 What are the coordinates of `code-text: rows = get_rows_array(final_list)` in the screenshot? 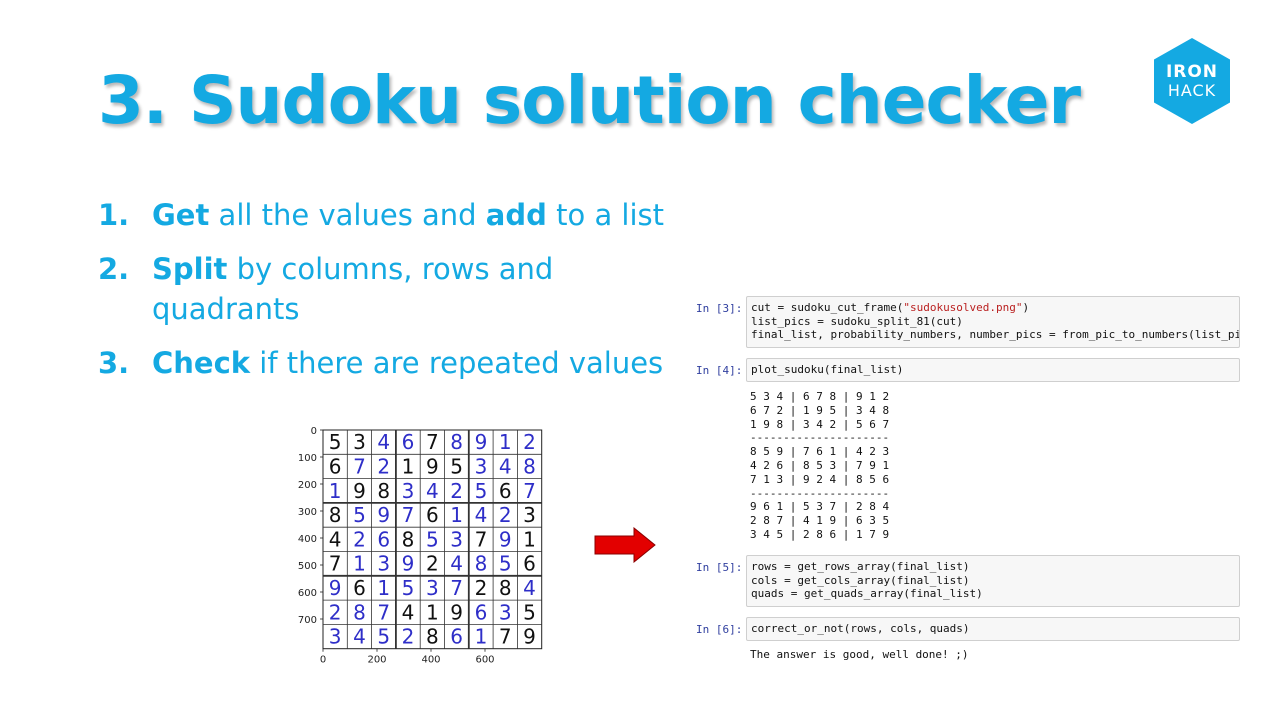 It's located at (860, 566).